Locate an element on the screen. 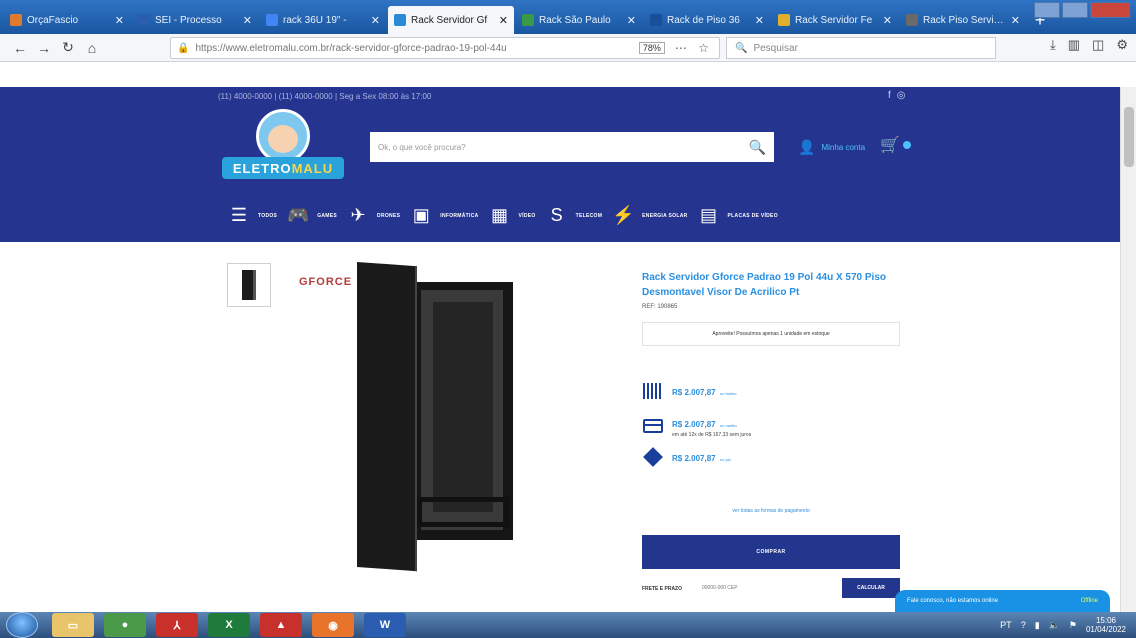 This screenshot has height=638, width=1136. browser-search-input: 🔍 Pesquisar is located at coordinates (861, 48).